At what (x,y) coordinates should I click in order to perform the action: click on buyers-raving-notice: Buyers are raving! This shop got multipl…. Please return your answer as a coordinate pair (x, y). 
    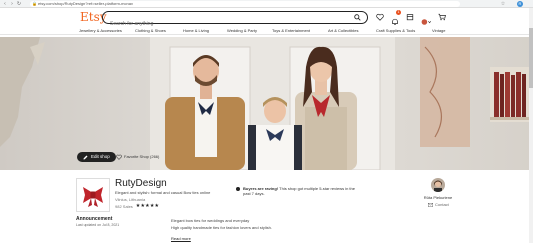
    Looking at the image, I should click on (299, 191).